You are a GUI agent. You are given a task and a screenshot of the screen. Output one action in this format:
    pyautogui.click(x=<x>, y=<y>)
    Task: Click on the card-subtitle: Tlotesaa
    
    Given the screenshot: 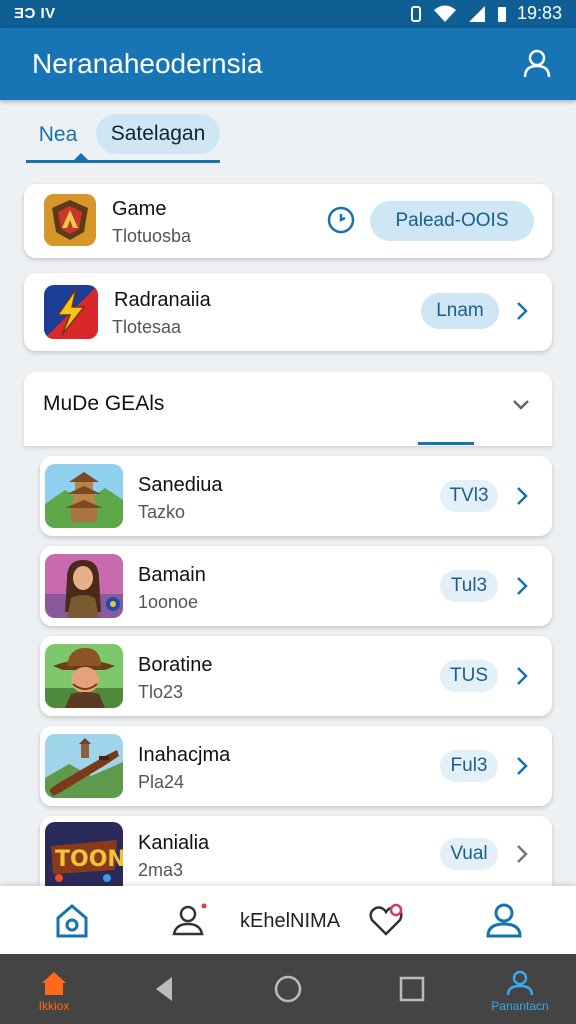 What is the action you would take?
    pyautogui.click(x=147, y=327)
    